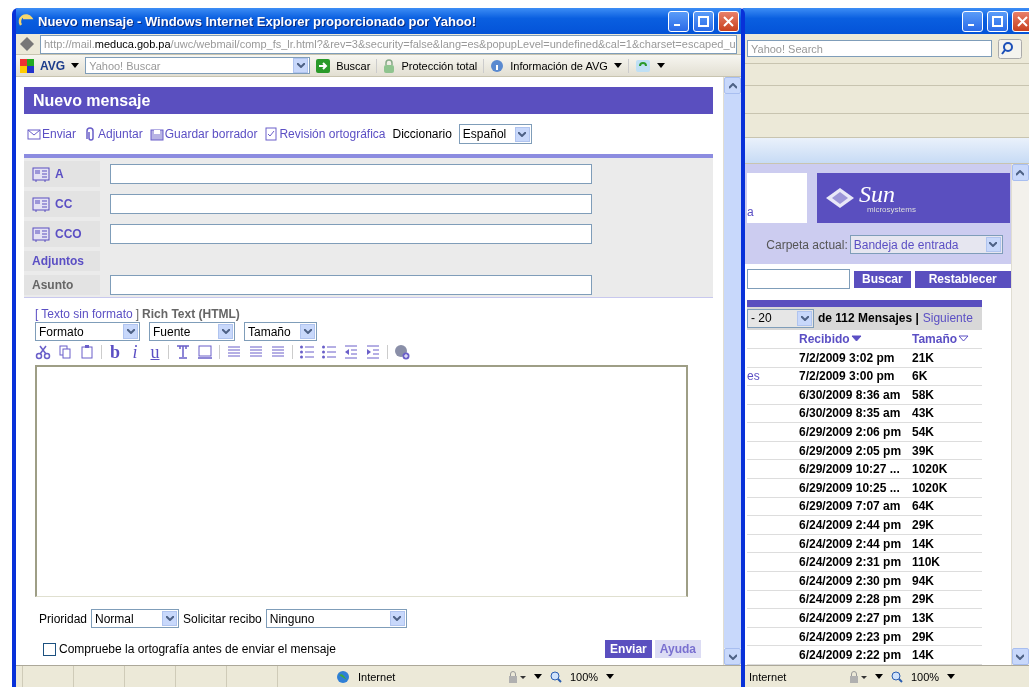  Describe the element at coordinates (947, 358) in the screenshot. I see `table-cell: 21K` at that location.